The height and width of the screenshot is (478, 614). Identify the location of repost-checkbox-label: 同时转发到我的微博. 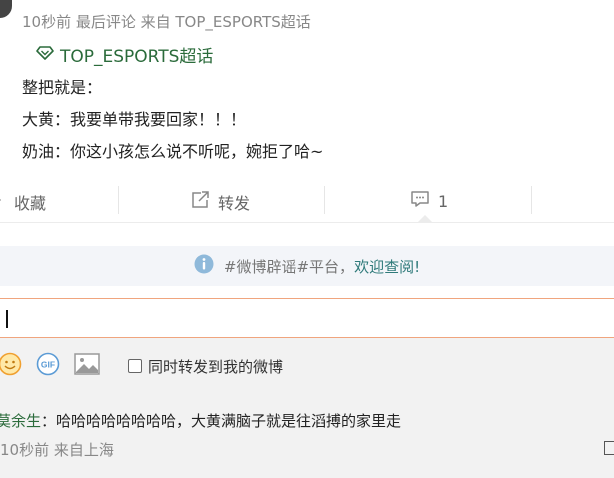
(216, 366).